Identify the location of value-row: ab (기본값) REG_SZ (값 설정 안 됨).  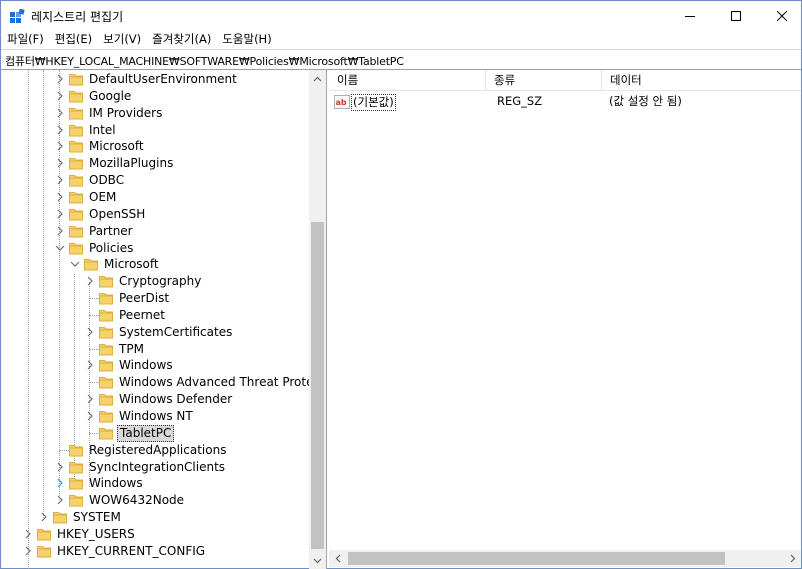
(565, 102).